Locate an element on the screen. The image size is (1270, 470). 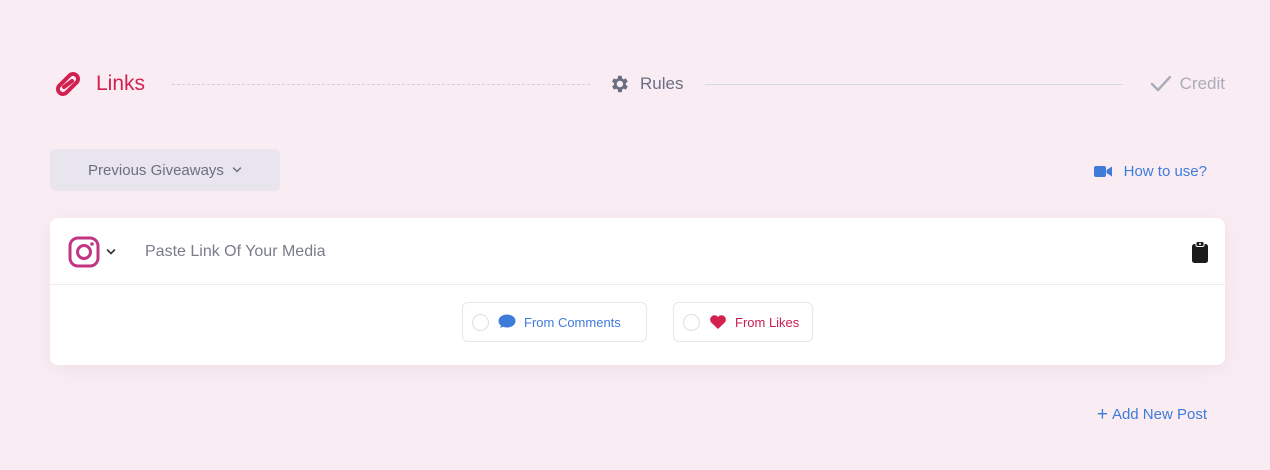
check-icon is located at coordinates (1161, 84).